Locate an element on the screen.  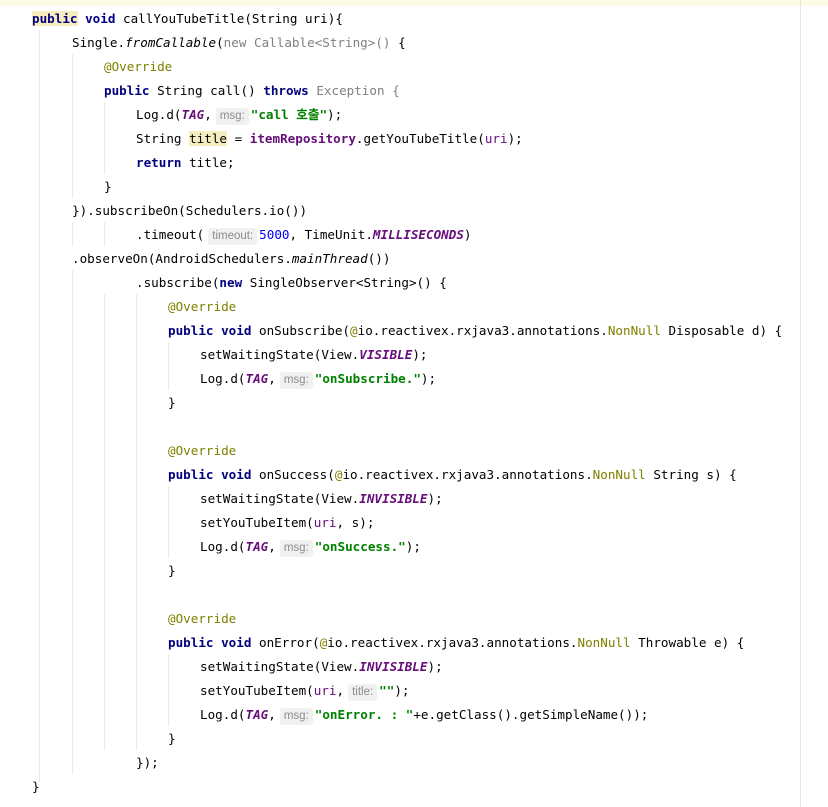
string-literal: "onError. : " is located at coordinates (364, 714).